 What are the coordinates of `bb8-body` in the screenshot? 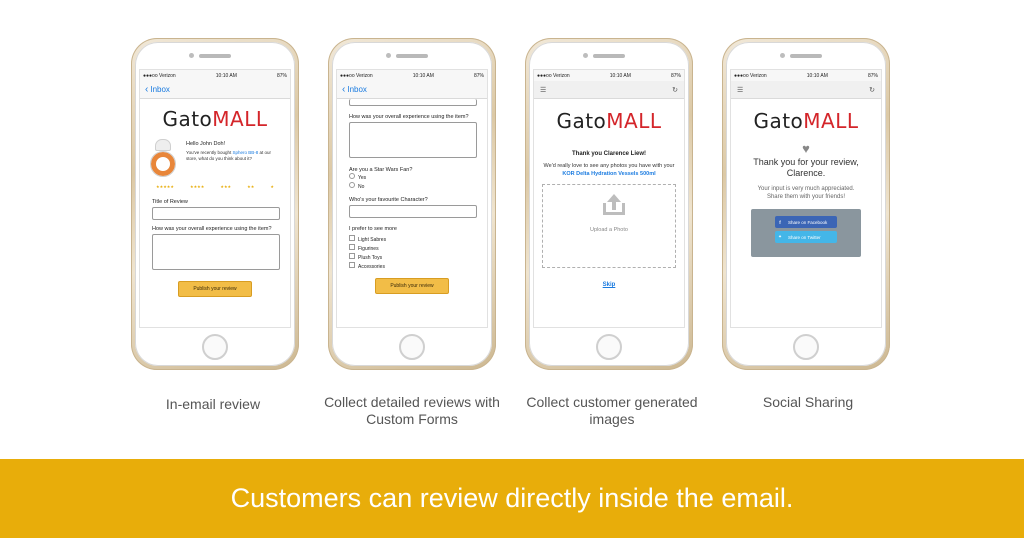 It's located at (163, 164).